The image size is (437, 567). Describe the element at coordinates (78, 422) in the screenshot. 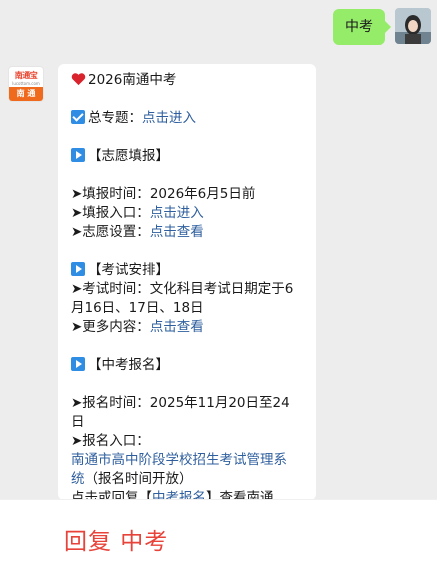

I see `register-time-line-cont: 日` at that location.